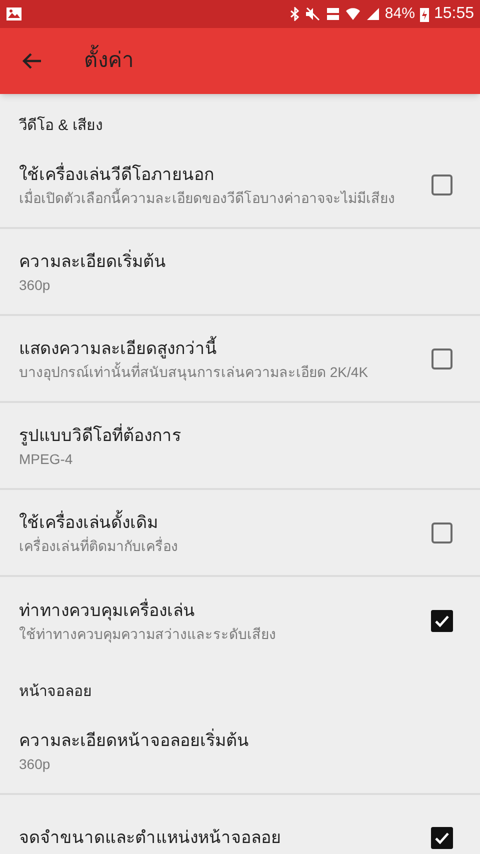  Describe the element at coordinates (207, 198) in the screenshot. I see `setting-summary: เมื่อเปิดตัวเลือกนี้ความละเอียดของวีดีโอบางค่าอาจจะไม่มีเสียง` at that location.